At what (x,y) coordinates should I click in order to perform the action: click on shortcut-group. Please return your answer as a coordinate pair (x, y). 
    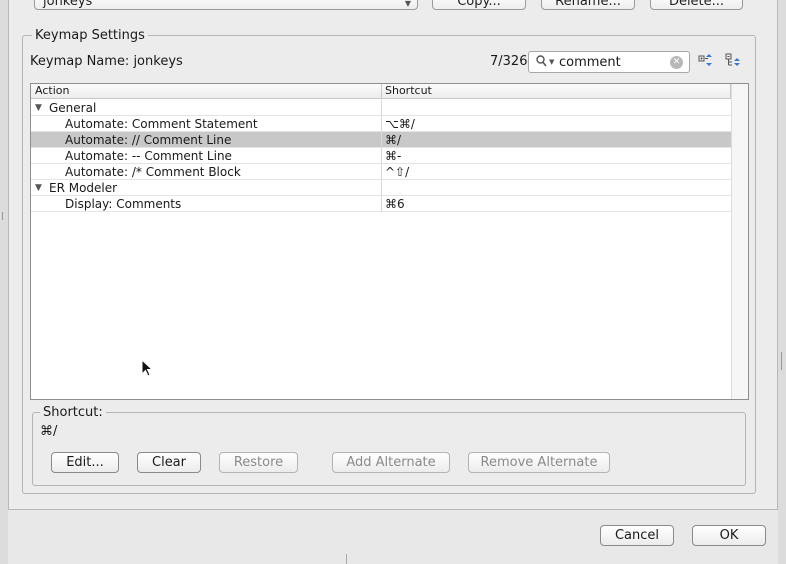
    Looking at the image, I should click on (389, 449).